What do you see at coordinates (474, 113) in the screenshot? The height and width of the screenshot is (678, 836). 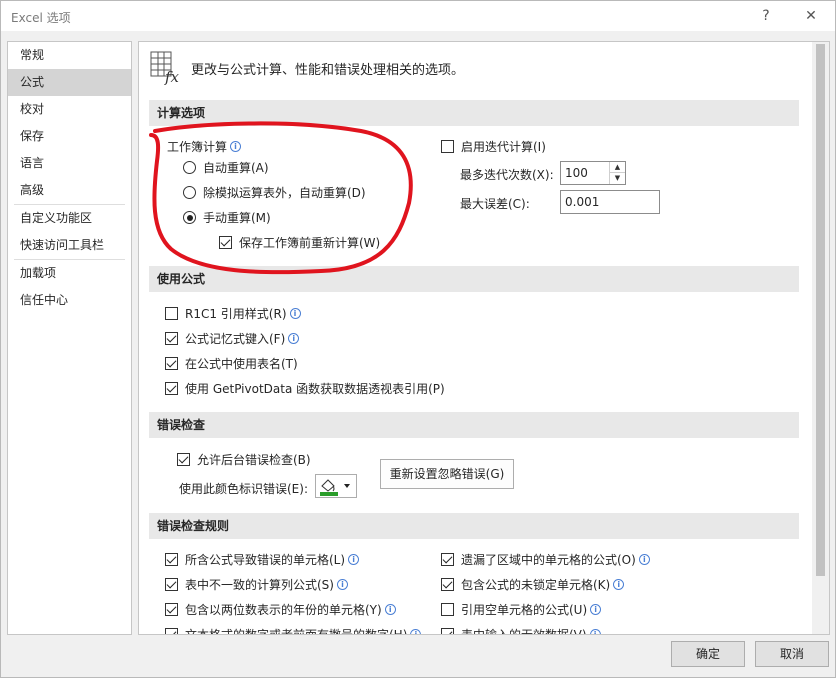 I see `section-calc-options: 计算选项` at bounding box center [474, 113].